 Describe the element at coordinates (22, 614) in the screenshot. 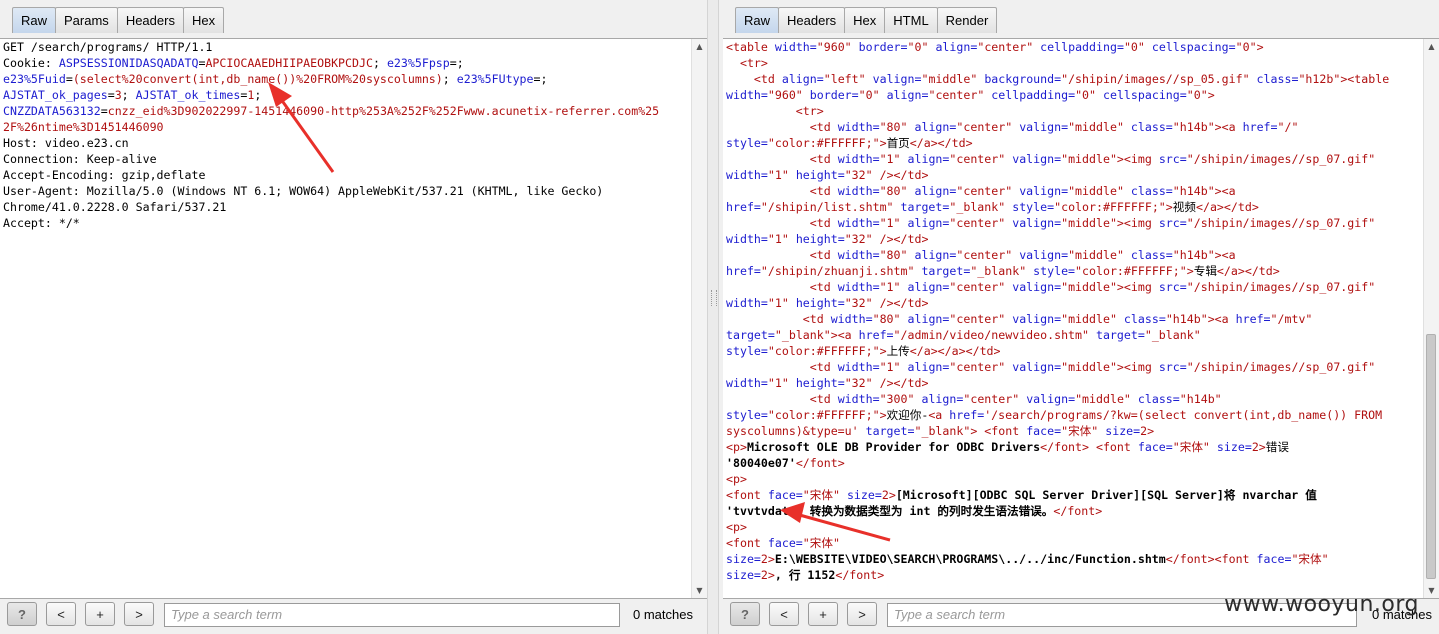

I see `request-help-button: ?` at that location.